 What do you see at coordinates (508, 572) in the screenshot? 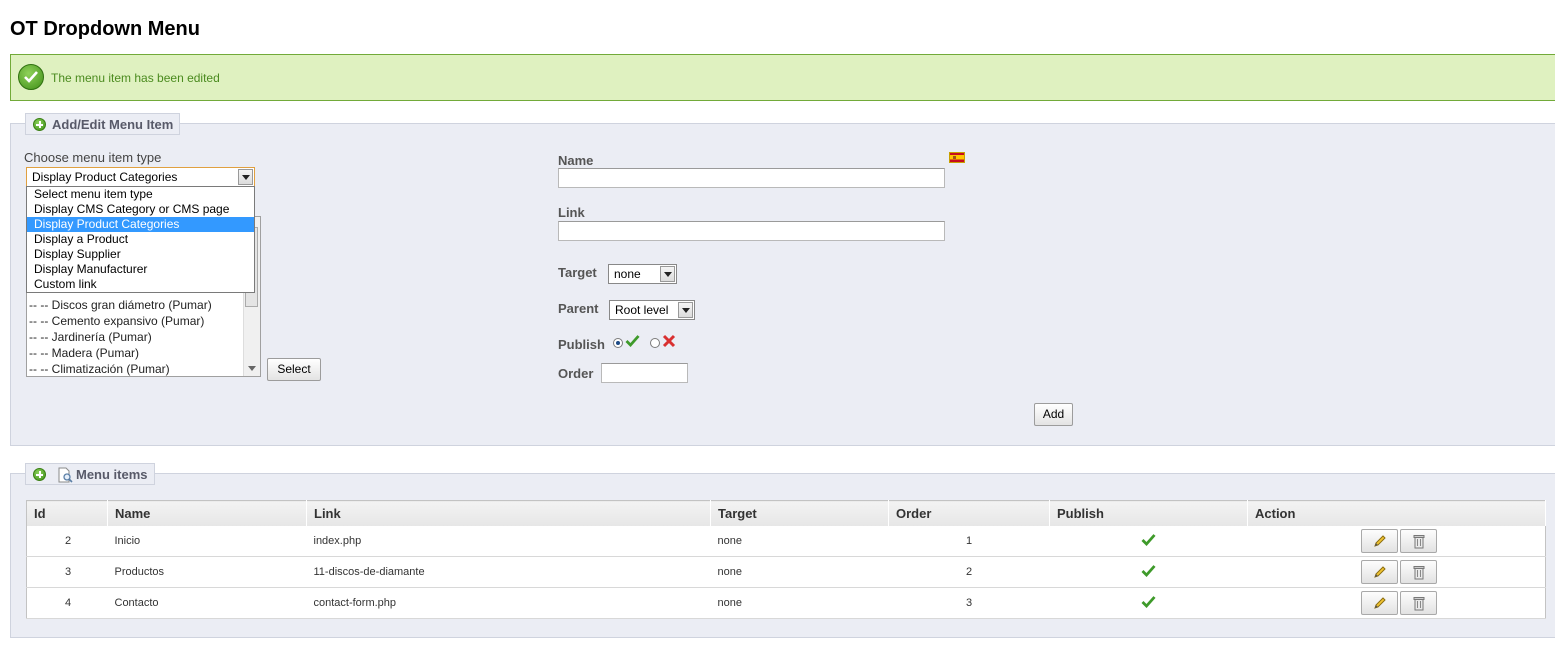
I see `cell-link: 11-discos-de-diamante` at bounding box center [508, 572].